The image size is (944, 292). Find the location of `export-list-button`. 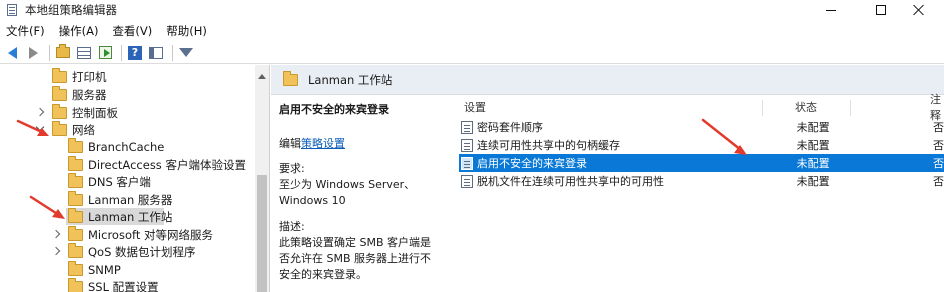

export-list-button is located at coordinates (105, 53).